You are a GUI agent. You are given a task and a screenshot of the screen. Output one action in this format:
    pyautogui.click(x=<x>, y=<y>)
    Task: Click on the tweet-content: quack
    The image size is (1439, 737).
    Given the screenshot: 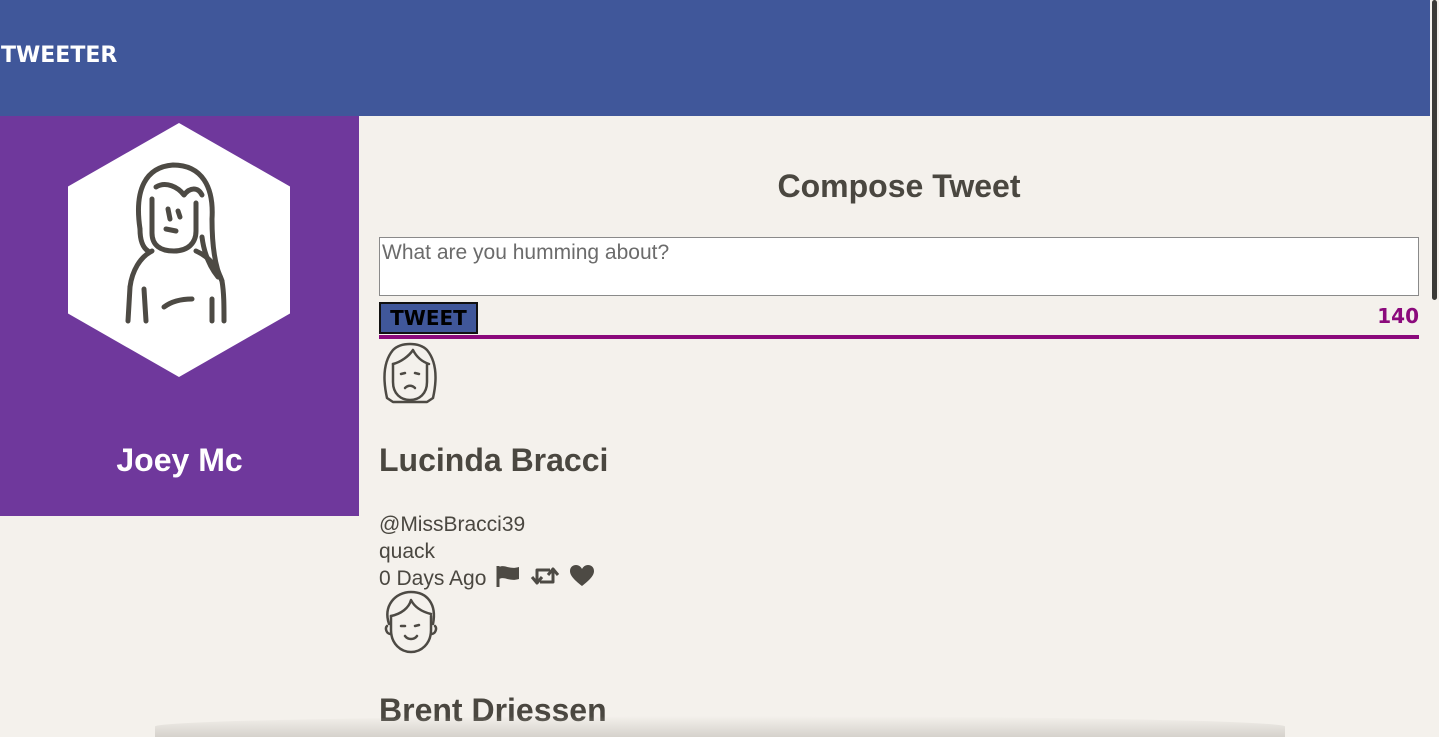 What is the action you would take?
    pyautogui.click(x=407, y=551)
    